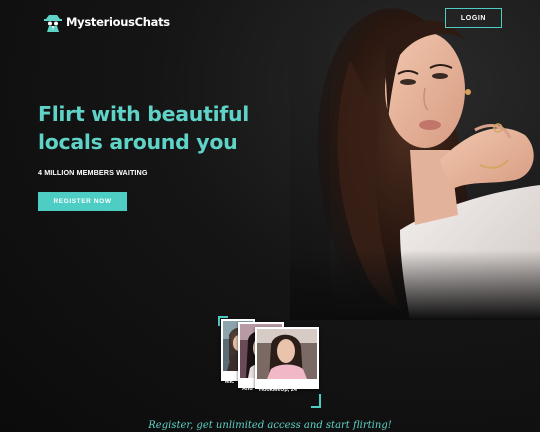 The height and width of the screenshot is (432, 540). I want to click on hero-headline: Flirt with beautiful locals around you, so click(168, 128).